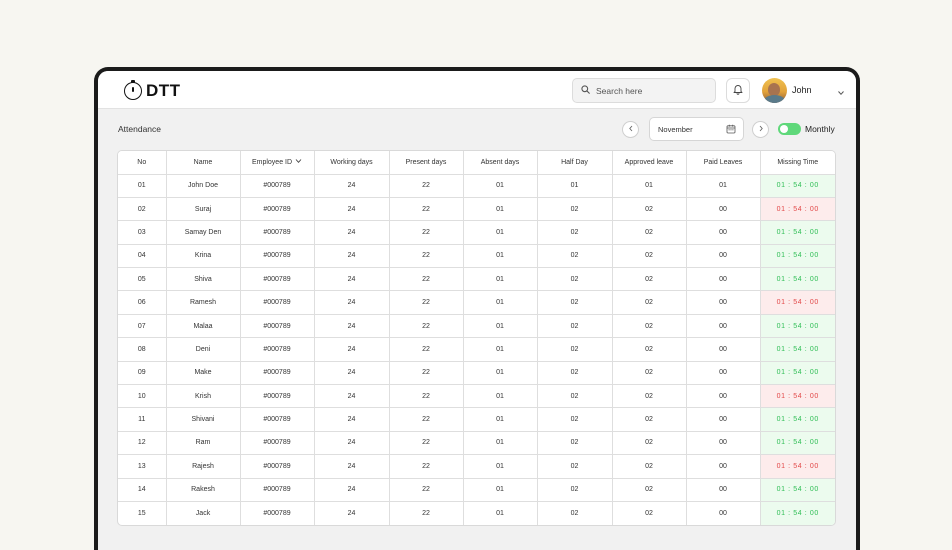  I want to click on table-row: 15 Jack #000789 24 22 01 02 02 00 01 : 54 : 00, so click(476, 513).